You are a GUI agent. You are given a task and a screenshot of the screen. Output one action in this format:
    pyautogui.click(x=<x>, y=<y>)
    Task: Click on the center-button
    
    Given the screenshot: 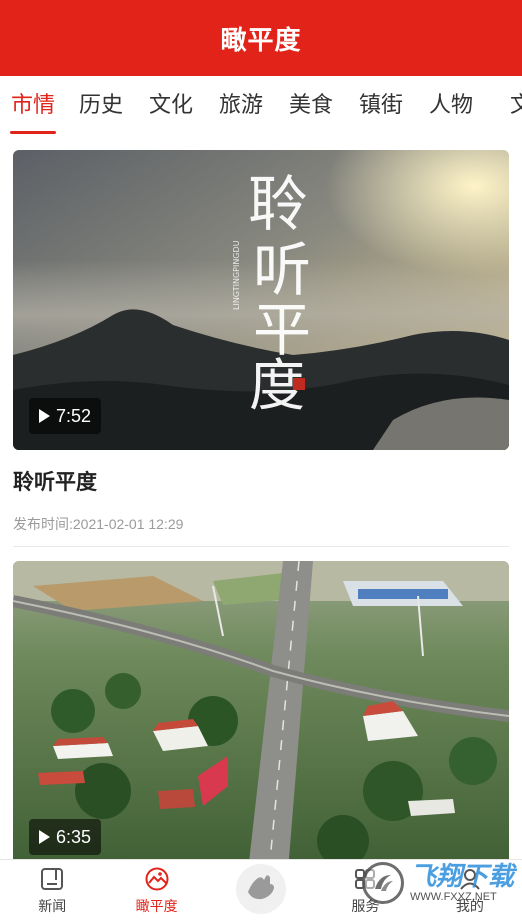 What is the action you would take?
    pyautogui.click(x=261, y=888)
    